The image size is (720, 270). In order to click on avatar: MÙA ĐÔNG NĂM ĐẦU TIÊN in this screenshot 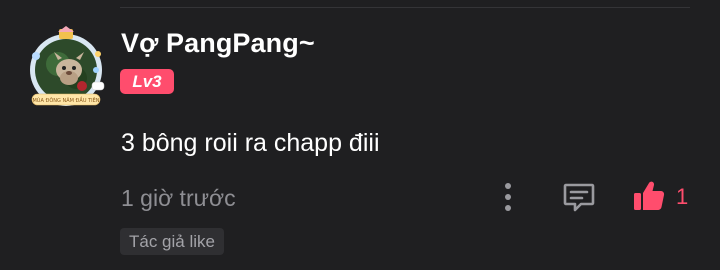, I will do `click(66, 68)`.